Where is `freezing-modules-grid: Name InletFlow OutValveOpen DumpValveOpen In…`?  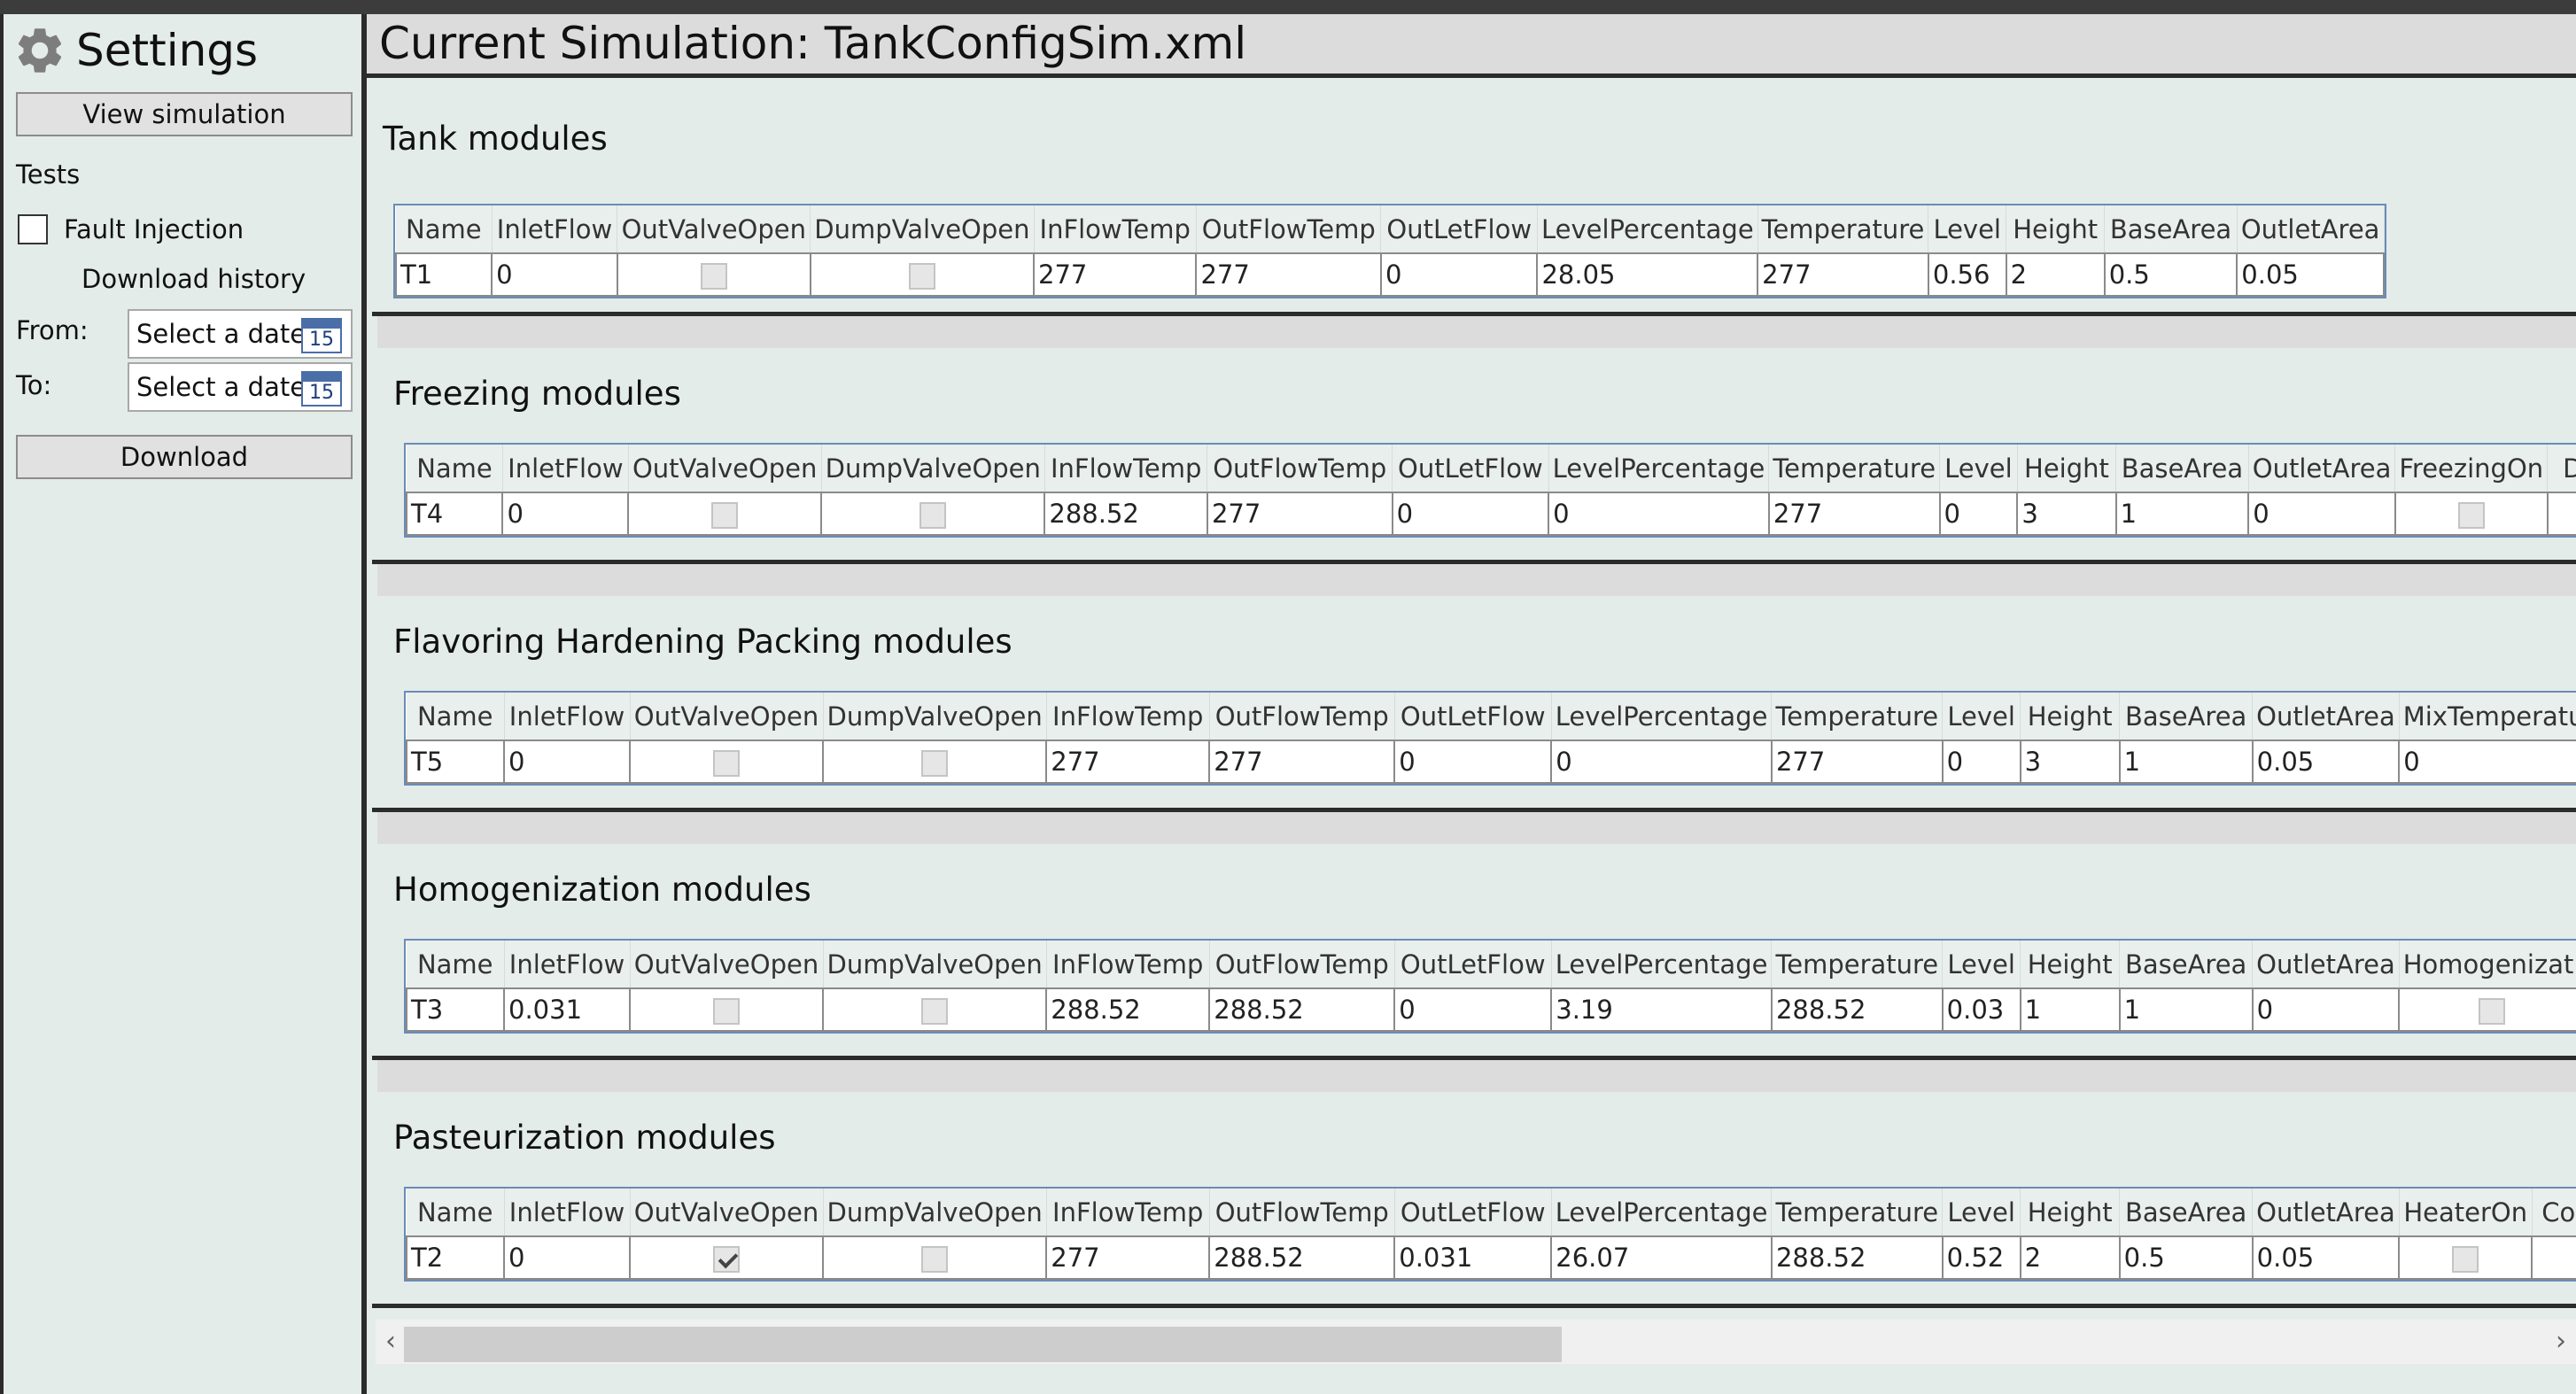 freezing-modules-grid: Name InletFlow OutValveOpen DumpValveOpen In… is located at coordinates (1490, 490).